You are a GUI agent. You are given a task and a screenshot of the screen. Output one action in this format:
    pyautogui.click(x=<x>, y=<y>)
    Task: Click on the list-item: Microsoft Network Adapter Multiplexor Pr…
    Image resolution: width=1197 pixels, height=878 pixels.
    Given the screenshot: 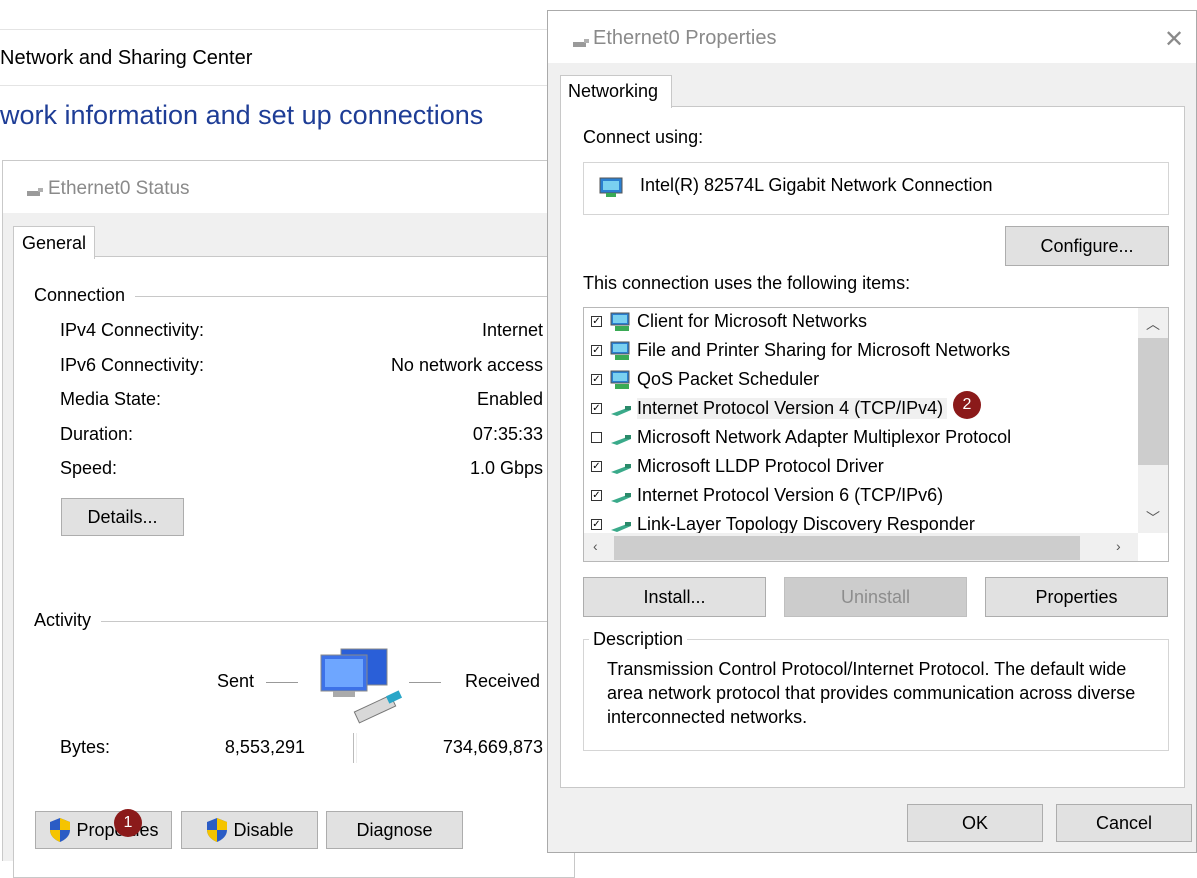 What is the action you would take?
    pyautogui.click(x=860, y=438)
    